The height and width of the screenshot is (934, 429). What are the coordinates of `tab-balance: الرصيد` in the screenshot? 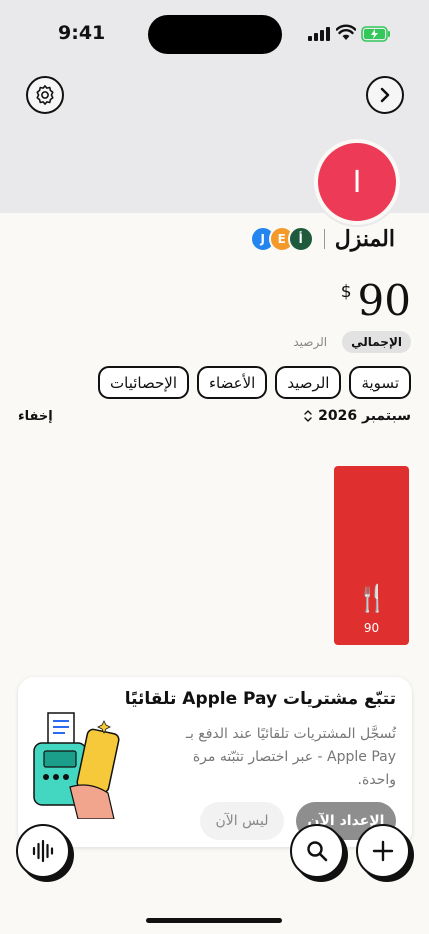 It's located at (308, 382).